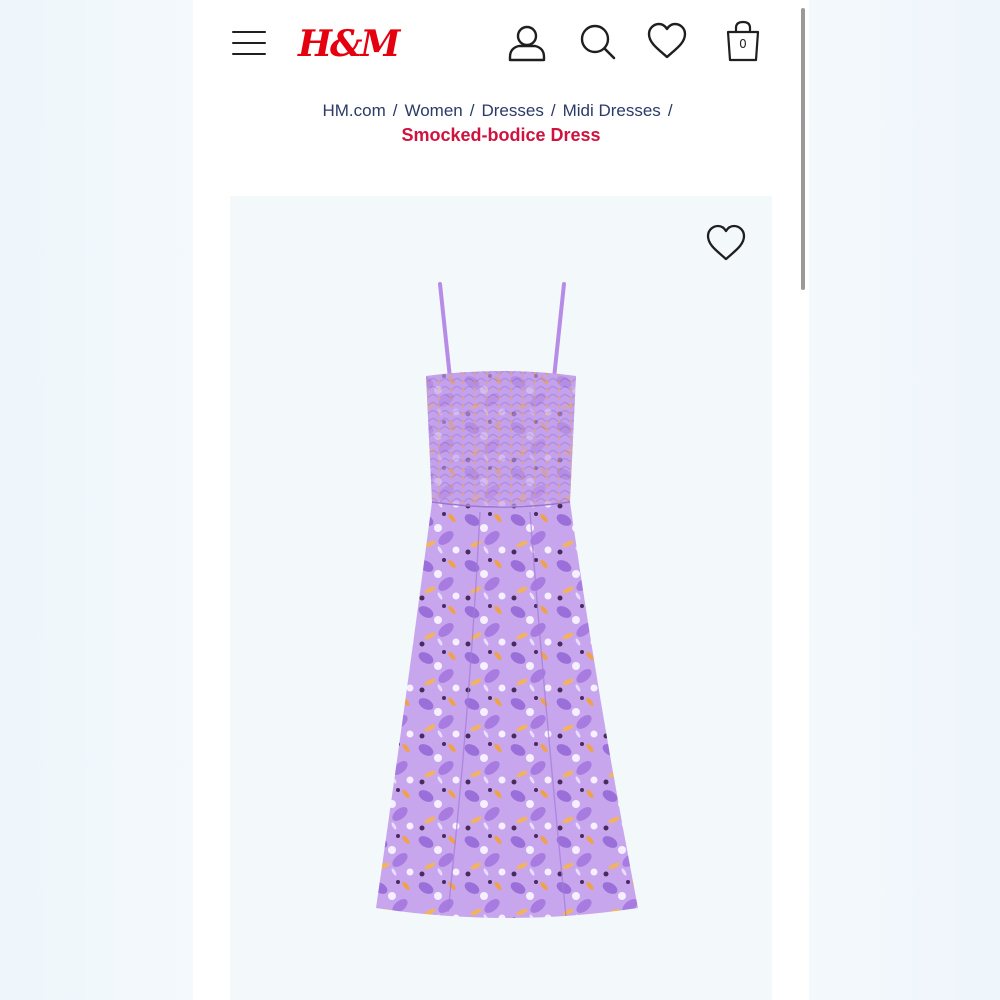 Image resolution: width=1000 pixels, height=1000 pixels. I want to click on breadcrumb: HM.com / Women / Dresses / Midi Dresses /, so click(501, 111).